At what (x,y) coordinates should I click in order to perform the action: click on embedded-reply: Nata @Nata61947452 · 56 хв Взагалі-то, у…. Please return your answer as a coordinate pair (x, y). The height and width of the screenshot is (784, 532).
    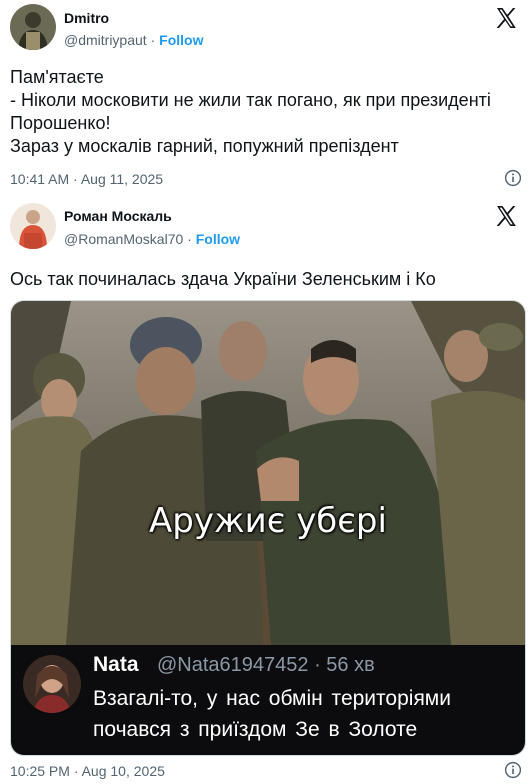
    Looking at the image, I should click on (268, 700).